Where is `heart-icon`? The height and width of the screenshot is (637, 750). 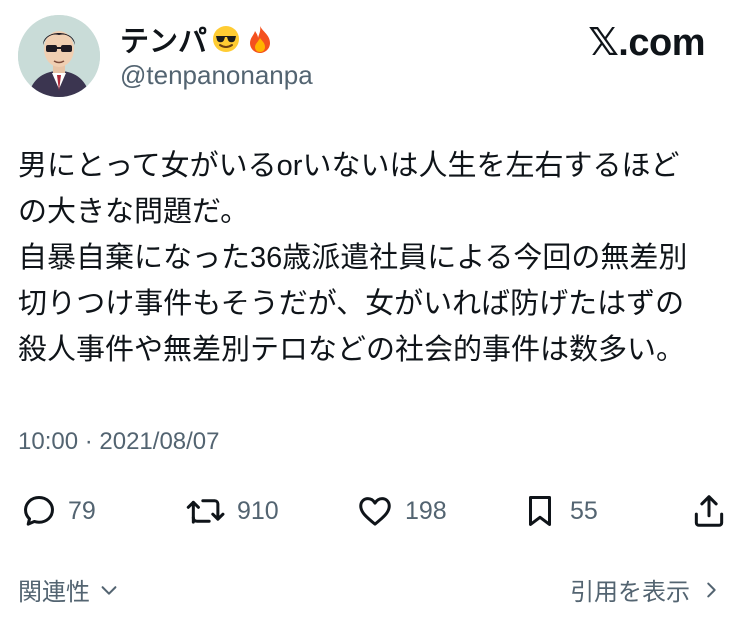 heart-icon is located at coordinates (375, 511).